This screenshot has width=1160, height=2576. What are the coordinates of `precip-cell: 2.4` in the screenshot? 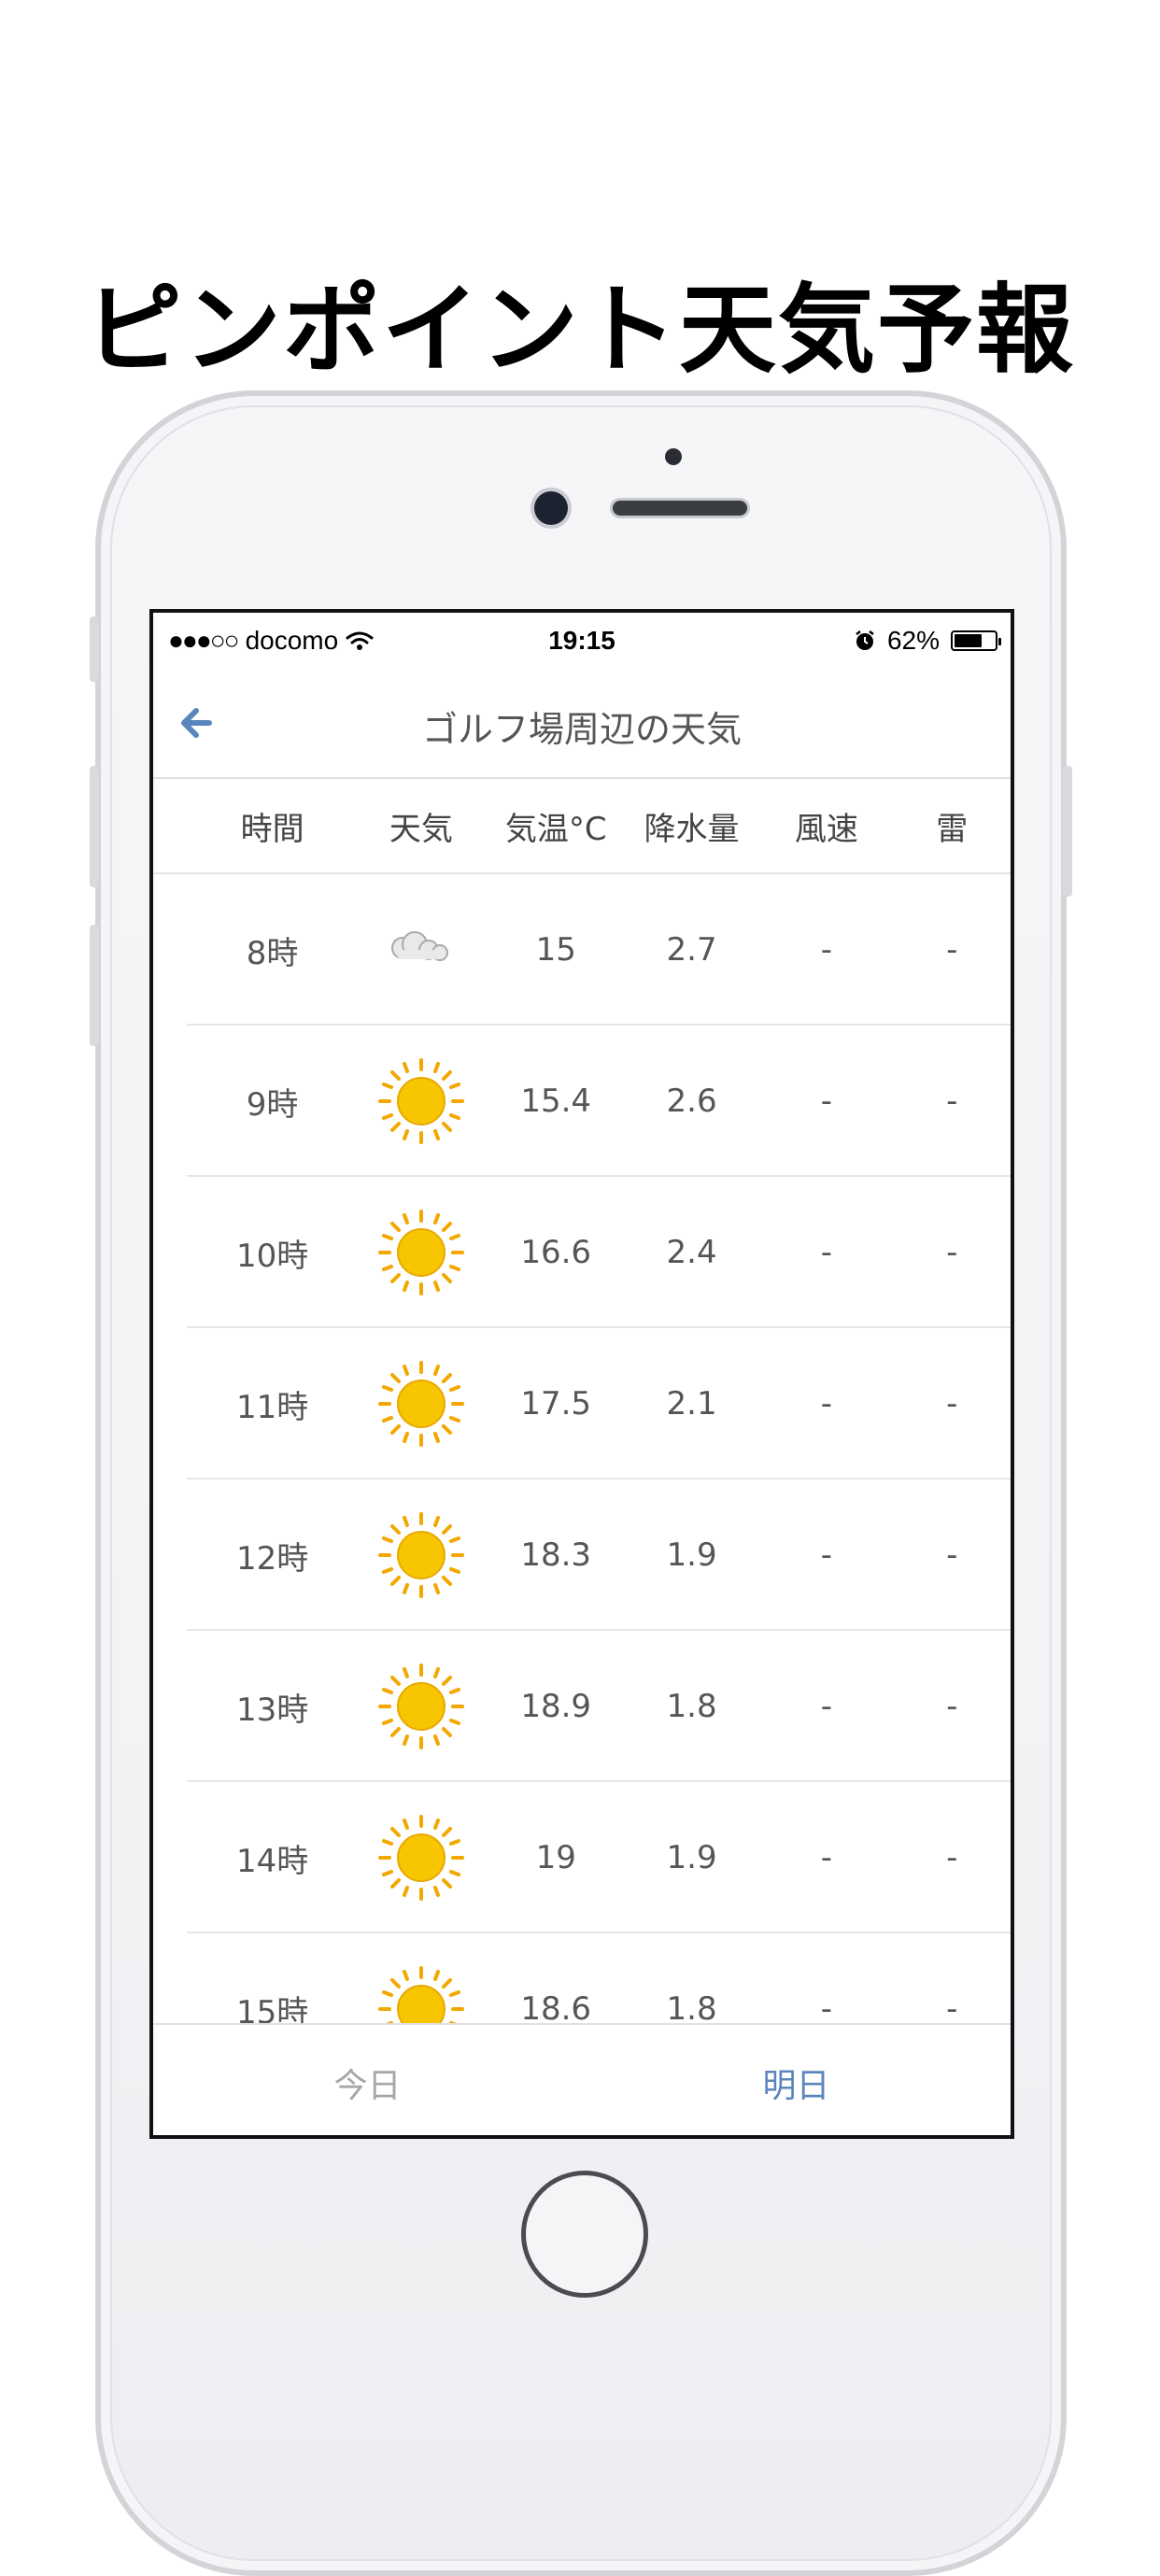 It's located at (692, 1252).